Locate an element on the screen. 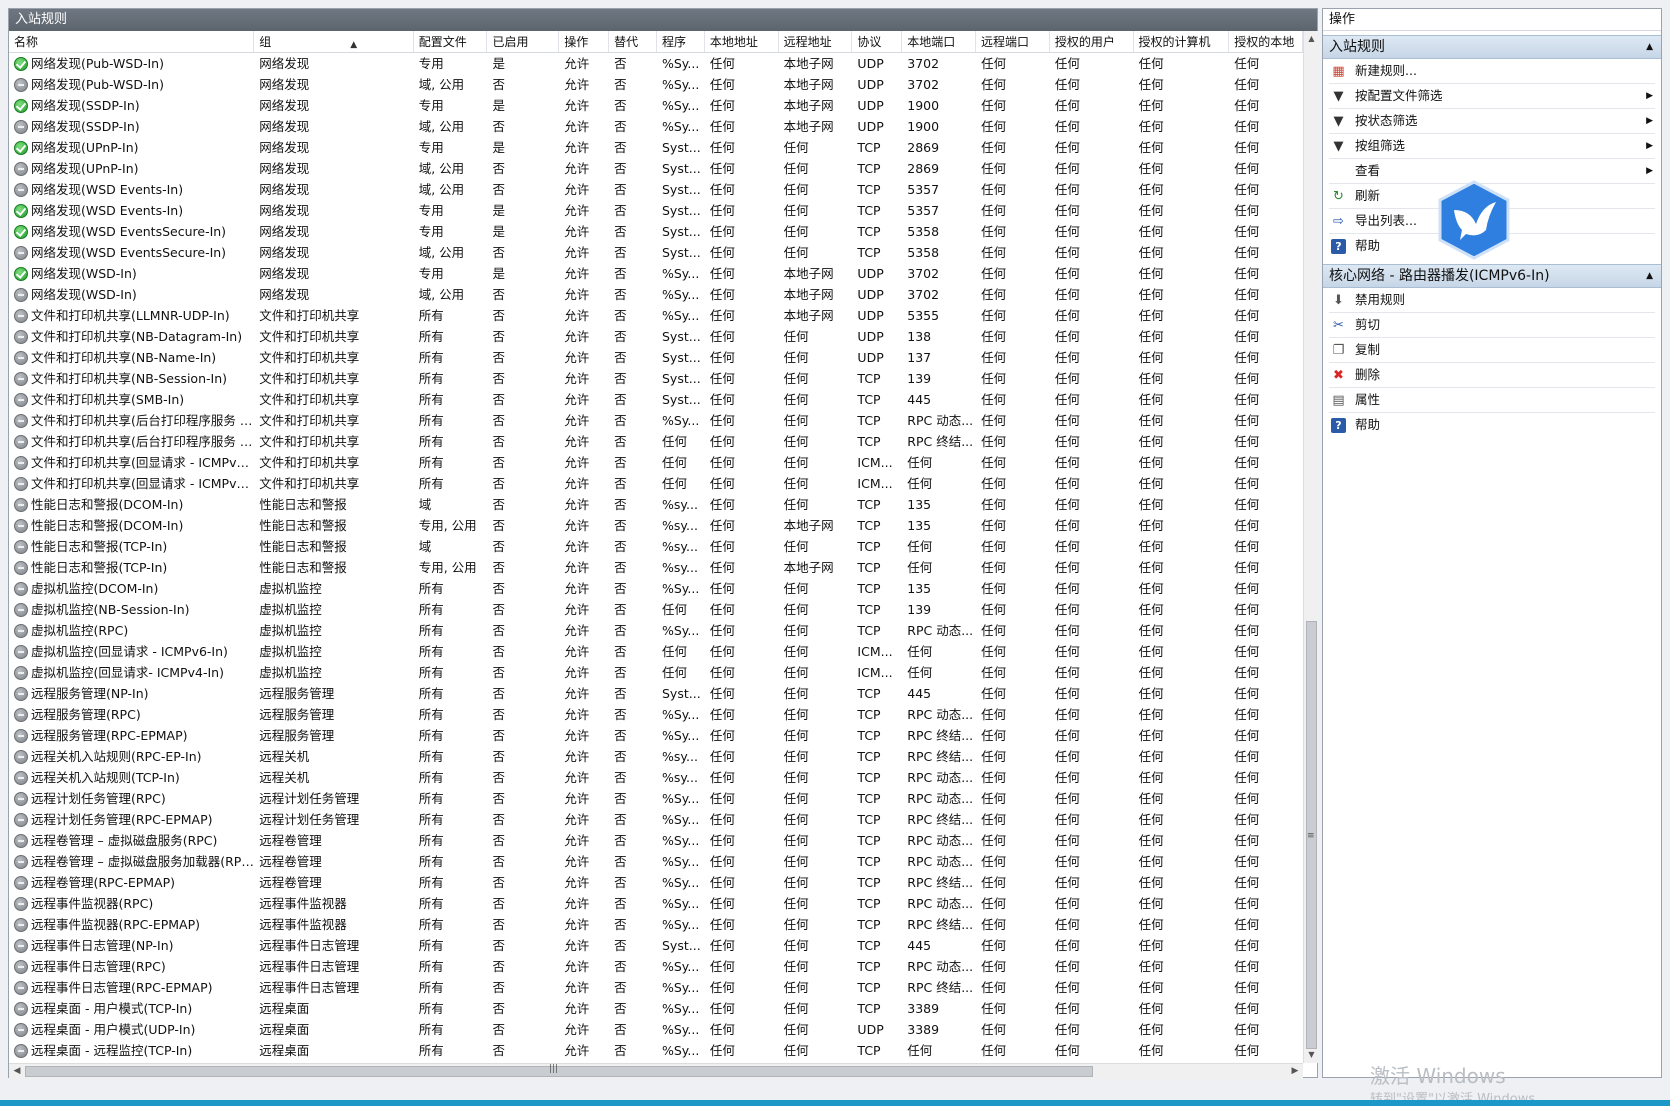 The width and height of the screenshot is (1670, 1106). vertical-scrollbar: ▲ ≡ ▼ is located at coordinates (1310, 547).